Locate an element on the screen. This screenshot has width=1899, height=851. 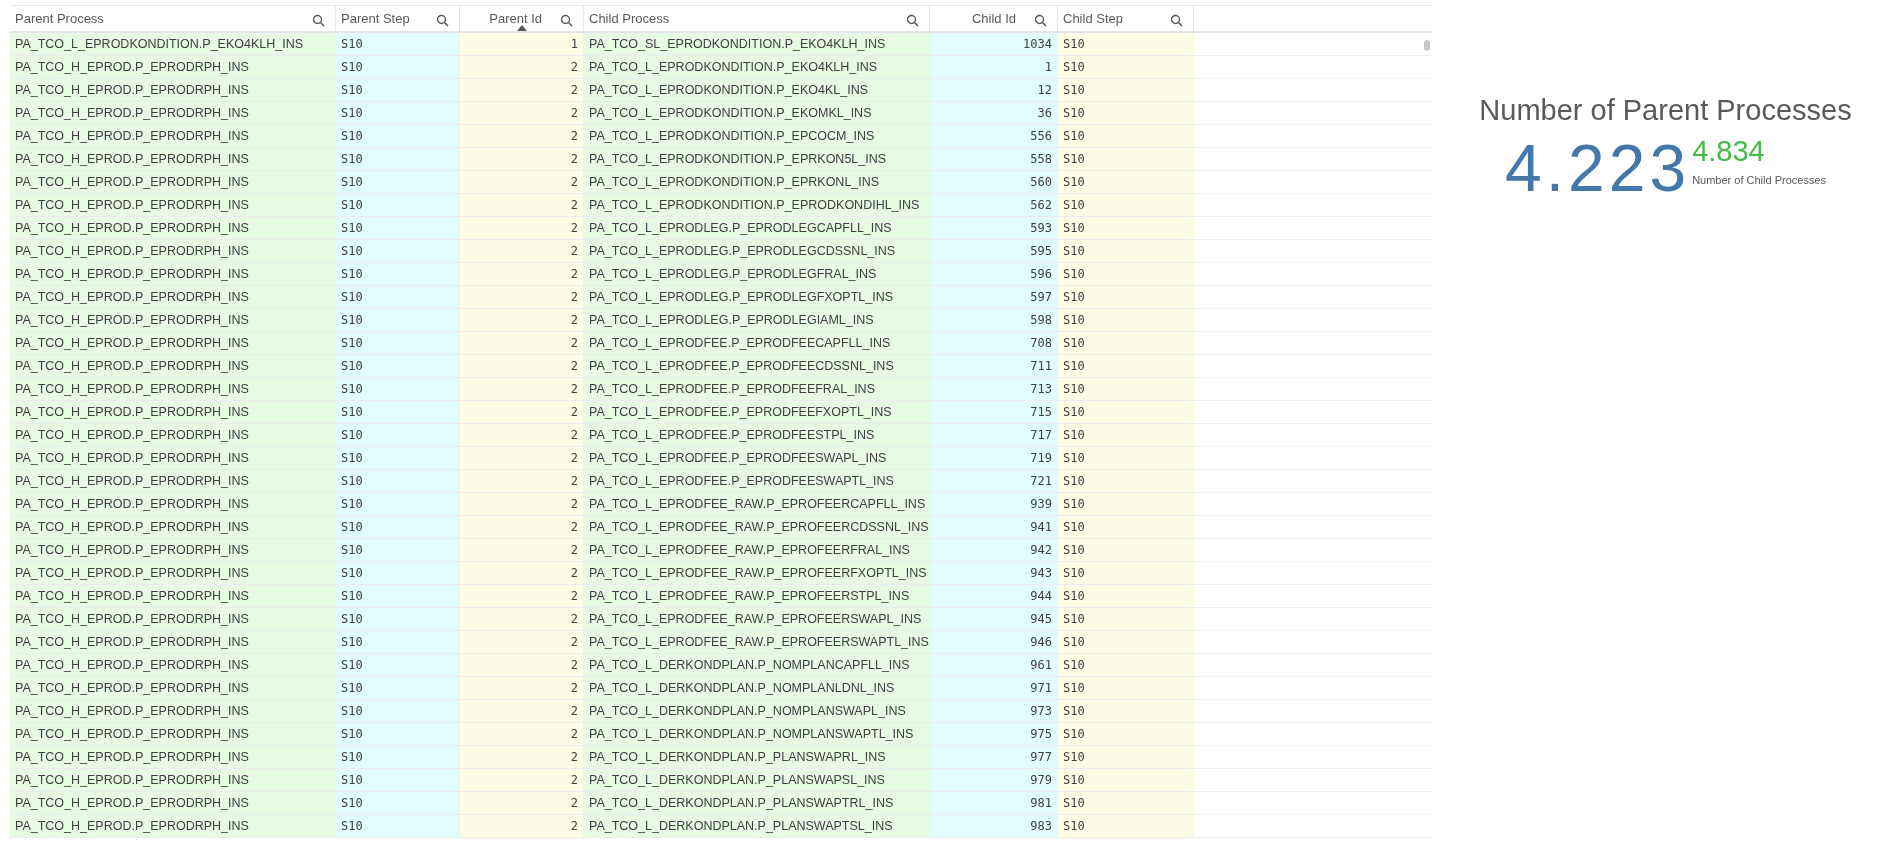
column-header: Child Process is located at coordinates (743, 18).